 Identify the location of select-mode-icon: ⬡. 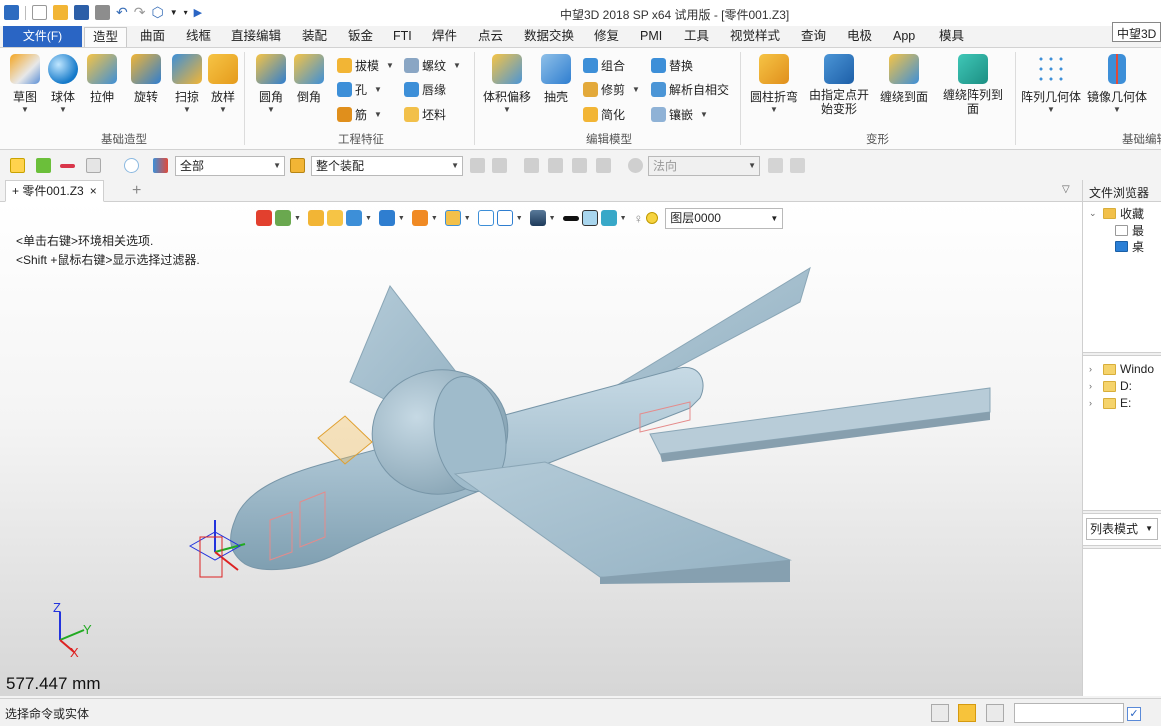
(157, 12).